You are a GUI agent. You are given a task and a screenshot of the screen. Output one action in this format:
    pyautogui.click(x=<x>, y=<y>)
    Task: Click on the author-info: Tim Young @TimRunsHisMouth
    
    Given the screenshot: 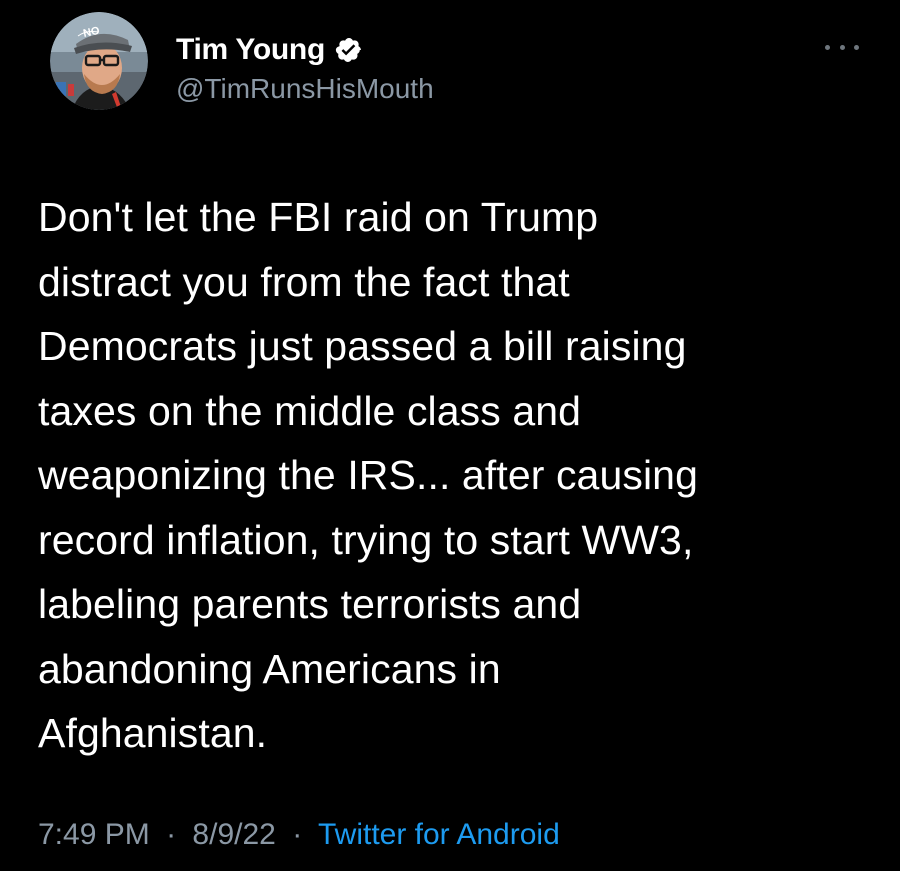 What is the action you would take?
    pyautogui.click(x=305, y=67)
    